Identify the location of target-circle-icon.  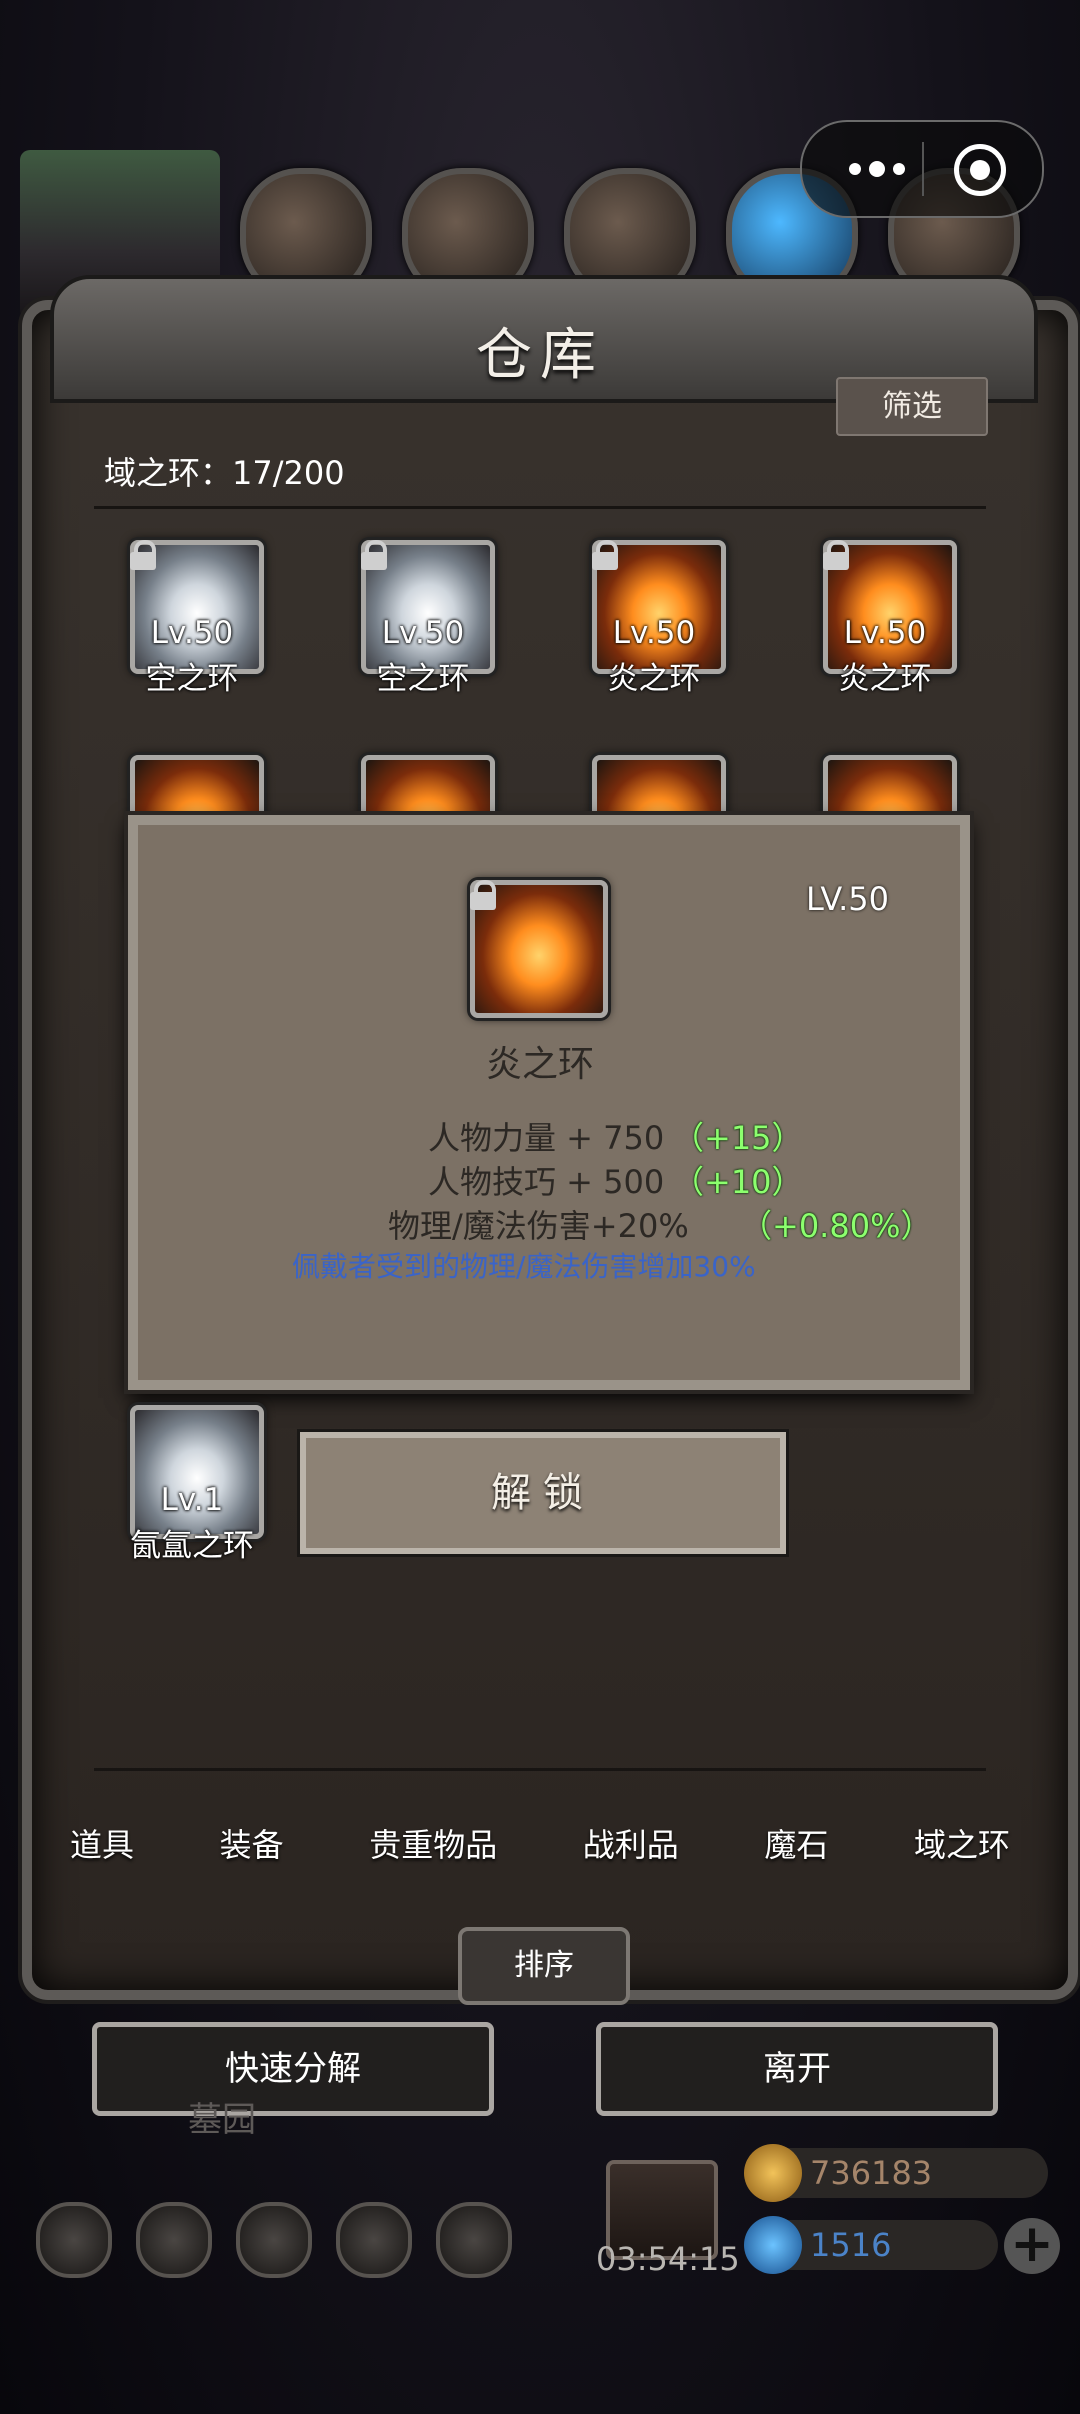
(980, 170).